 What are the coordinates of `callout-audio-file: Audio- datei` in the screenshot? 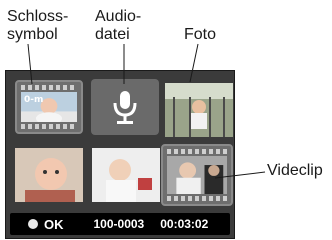 It's located at (118, 25).